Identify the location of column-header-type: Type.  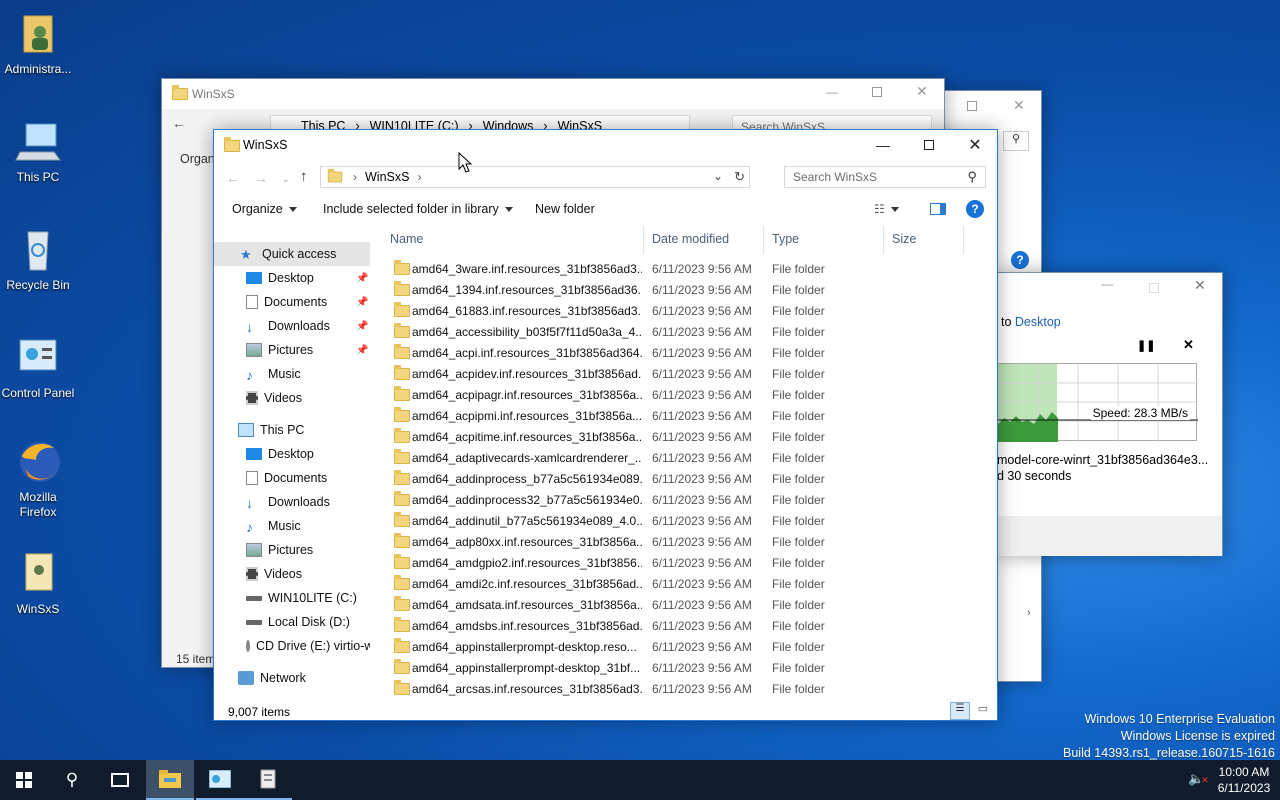
(824, 240).